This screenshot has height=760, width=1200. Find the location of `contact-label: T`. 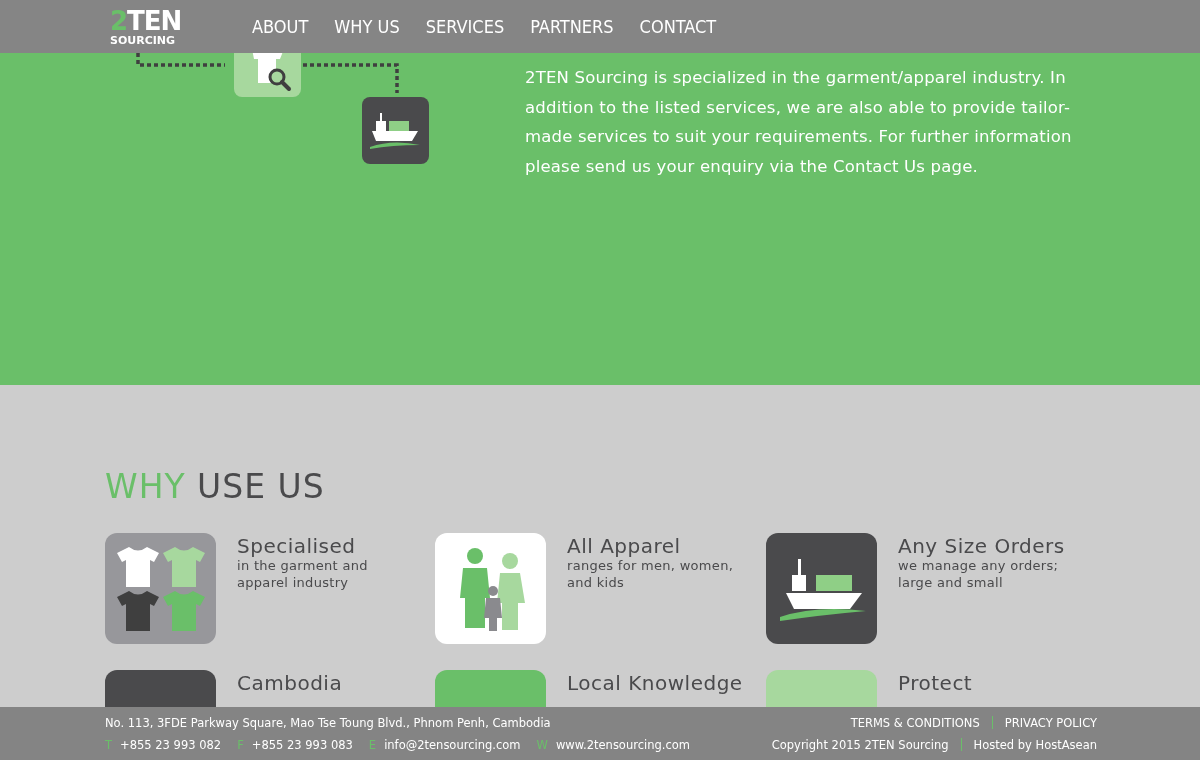

contact-label: T is located at coordinates (109, 744).